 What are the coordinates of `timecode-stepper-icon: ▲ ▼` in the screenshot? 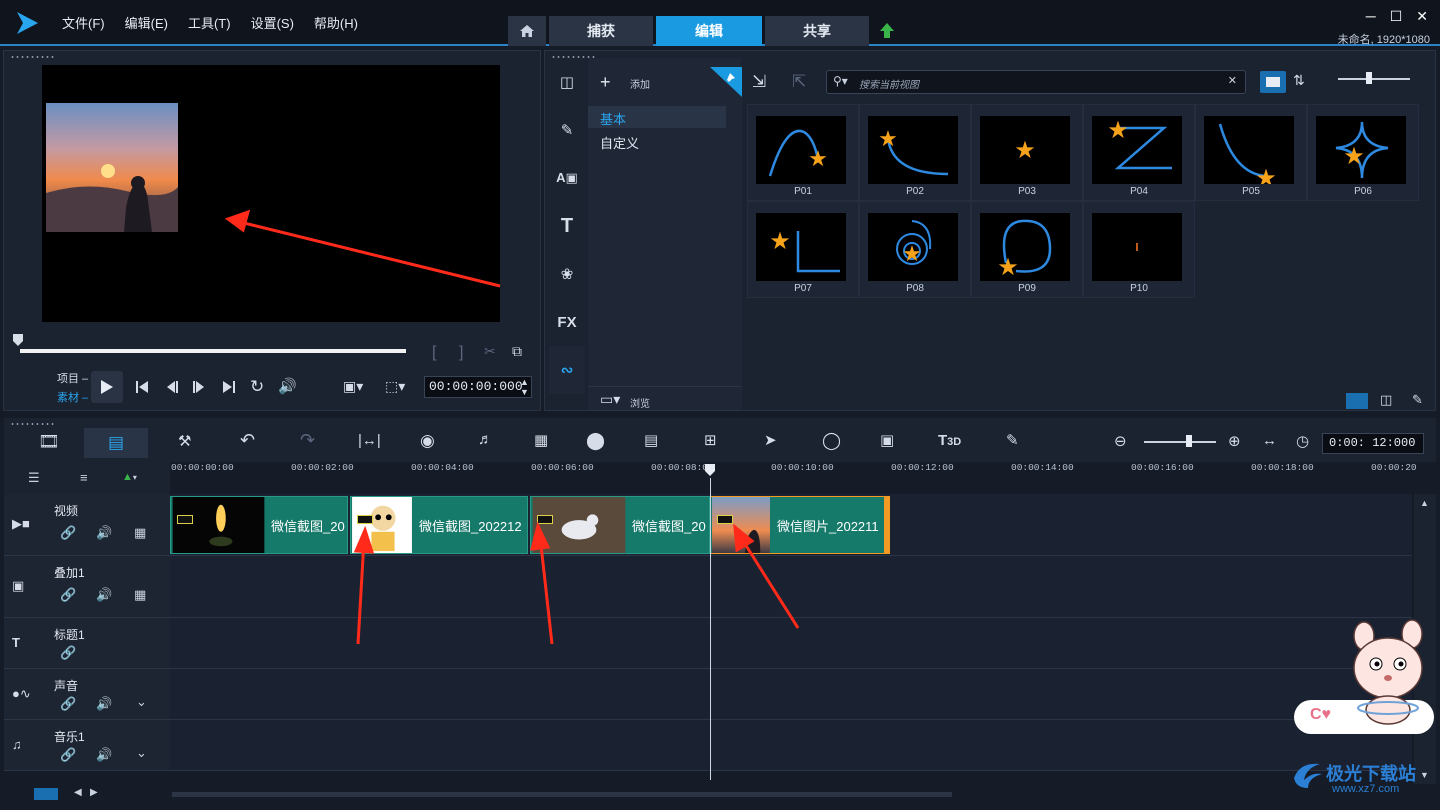 It's located at (524, 387).